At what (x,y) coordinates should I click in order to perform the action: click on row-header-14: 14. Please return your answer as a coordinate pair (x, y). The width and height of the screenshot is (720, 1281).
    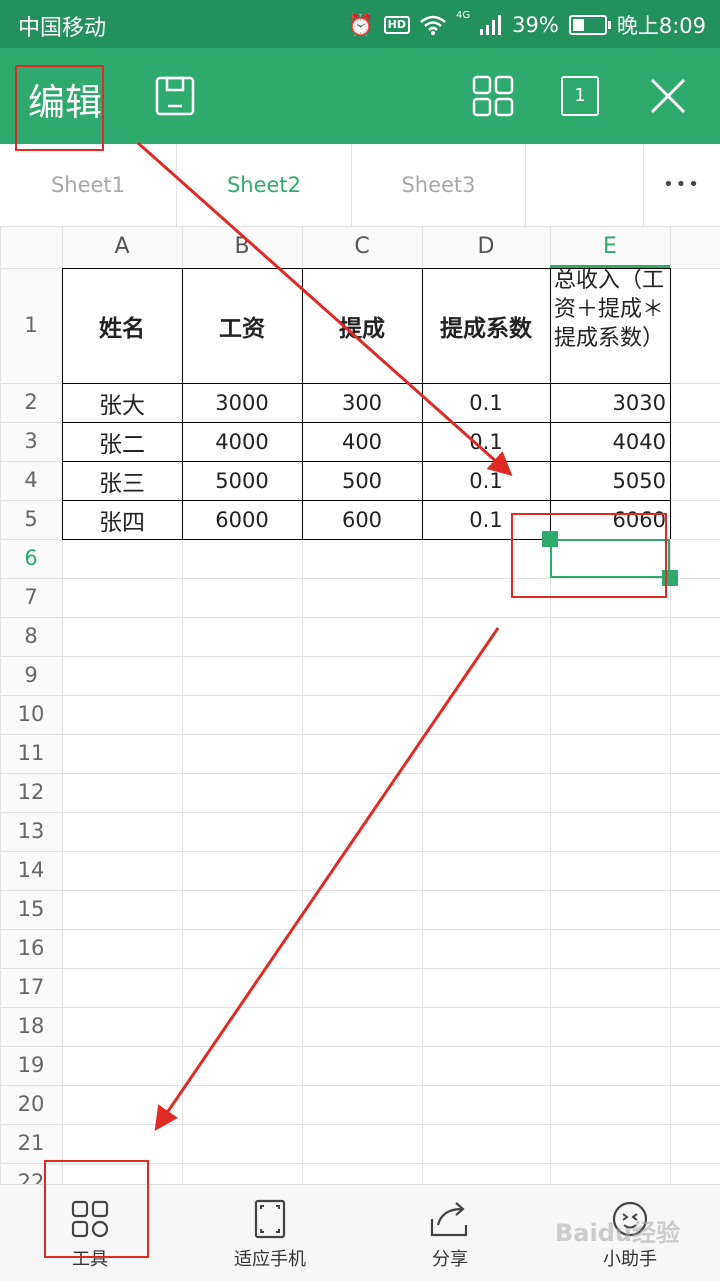
    Looking at the image, I should click on (31, 870).